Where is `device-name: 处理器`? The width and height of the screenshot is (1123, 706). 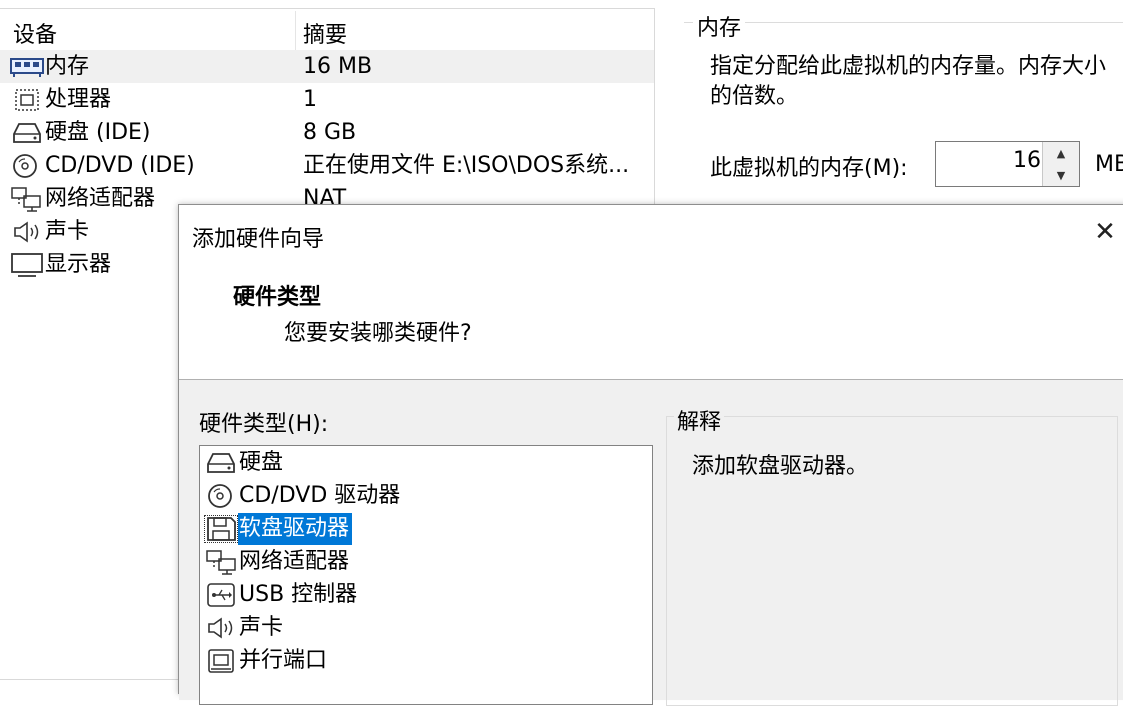 device-name: 处理器 is located at coordinates (78, 99).